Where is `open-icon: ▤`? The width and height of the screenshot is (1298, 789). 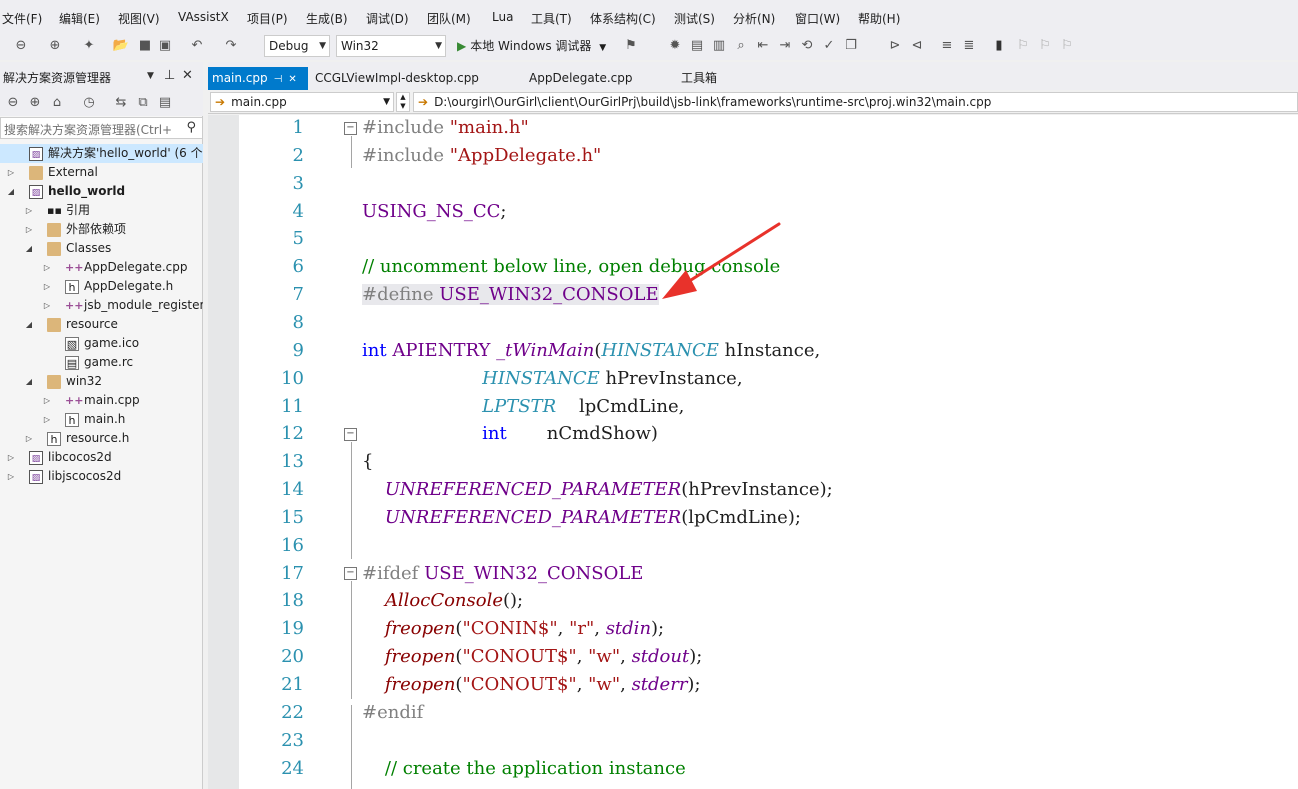 open-icon: ▤ is located at coordinates (697, 46).